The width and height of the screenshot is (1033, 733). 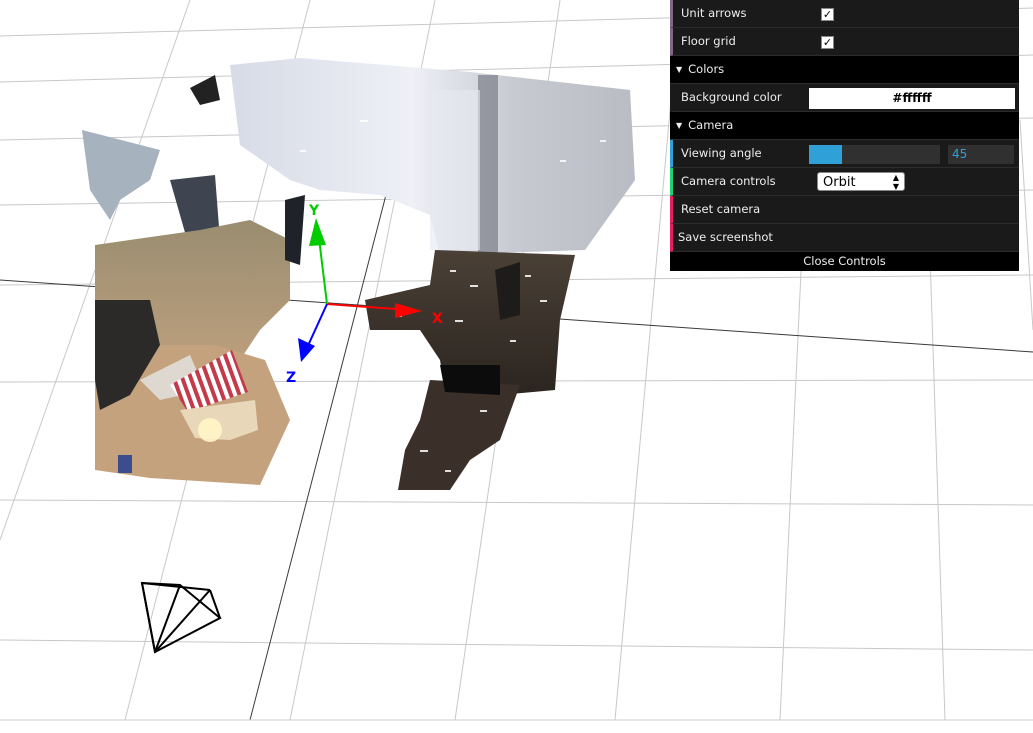 I want to click on camera-folder-title: Camera, so click(x=711, y=125).